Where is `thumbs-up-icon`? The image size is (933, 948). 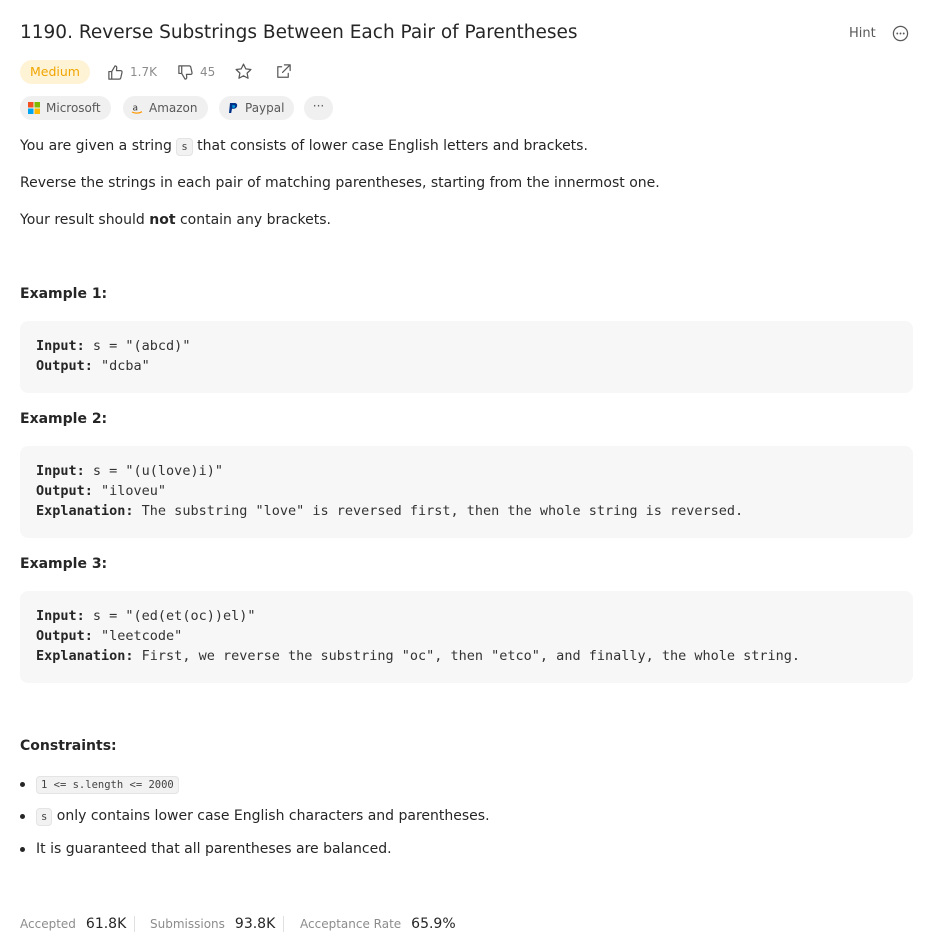 thumbs-up-icon is located at coordinates (115, 72).